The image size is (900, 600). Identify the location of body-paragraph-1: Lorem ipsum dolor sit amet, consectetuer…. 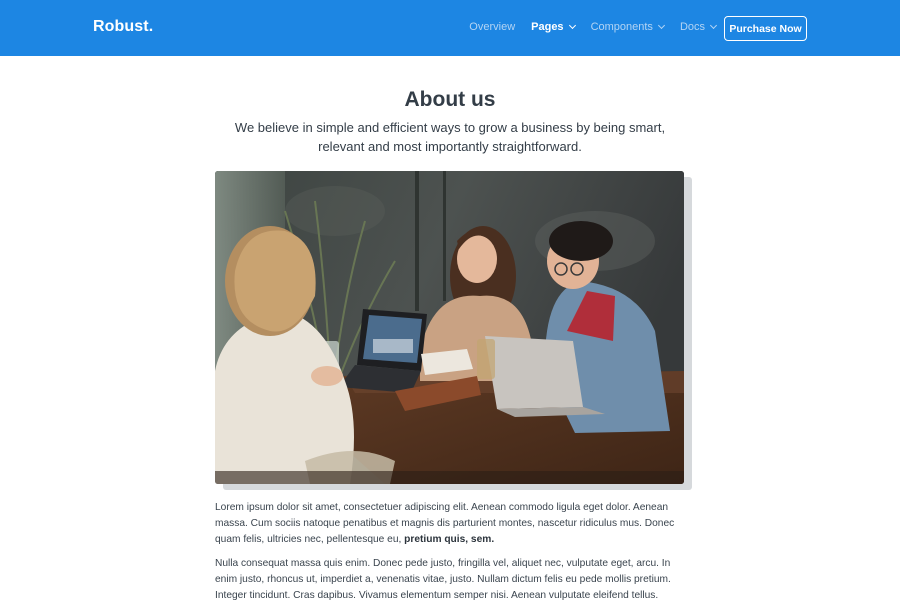
(450, 524).